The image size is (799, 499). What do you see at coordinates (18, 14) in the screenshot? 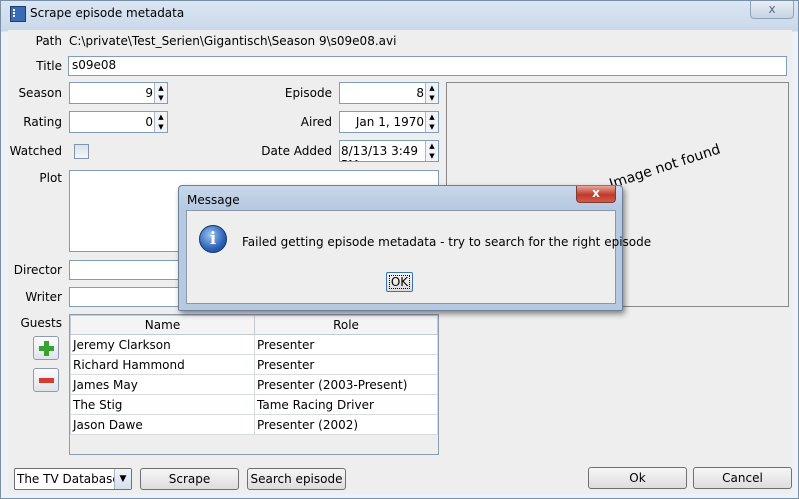
I see `film-icon` at bounding box center [18, 14].